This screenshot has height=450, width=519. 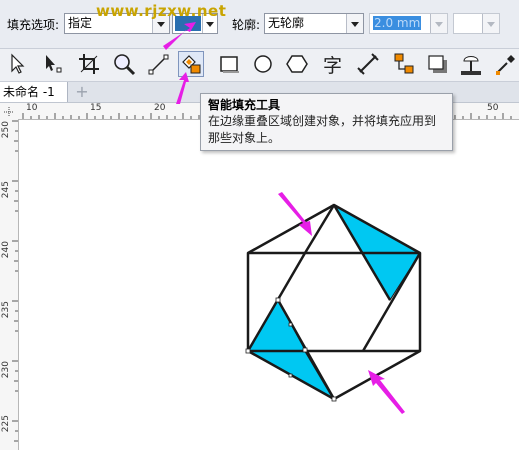 I want to click on v-ruler-label: 250, so click(x=6, y=130).